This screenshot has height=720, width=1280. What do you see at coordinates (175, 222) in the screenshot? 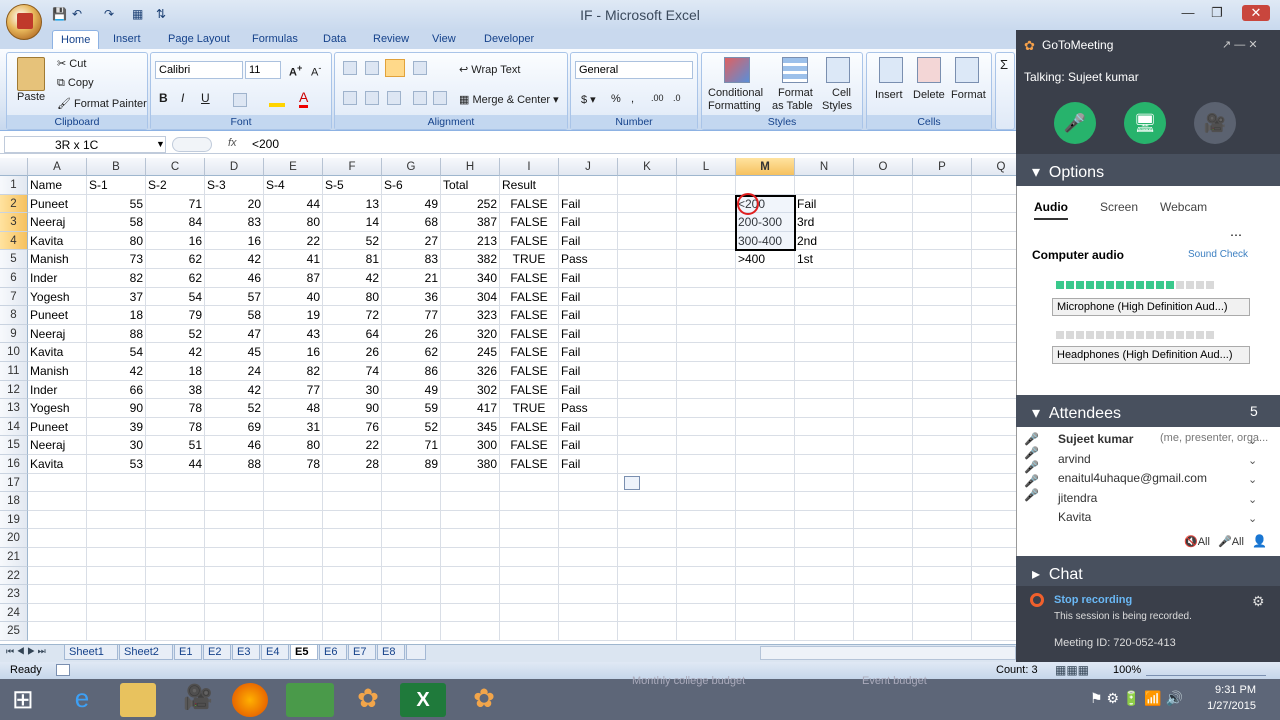
I see `cell: 84` at bounding box center [175, 222].